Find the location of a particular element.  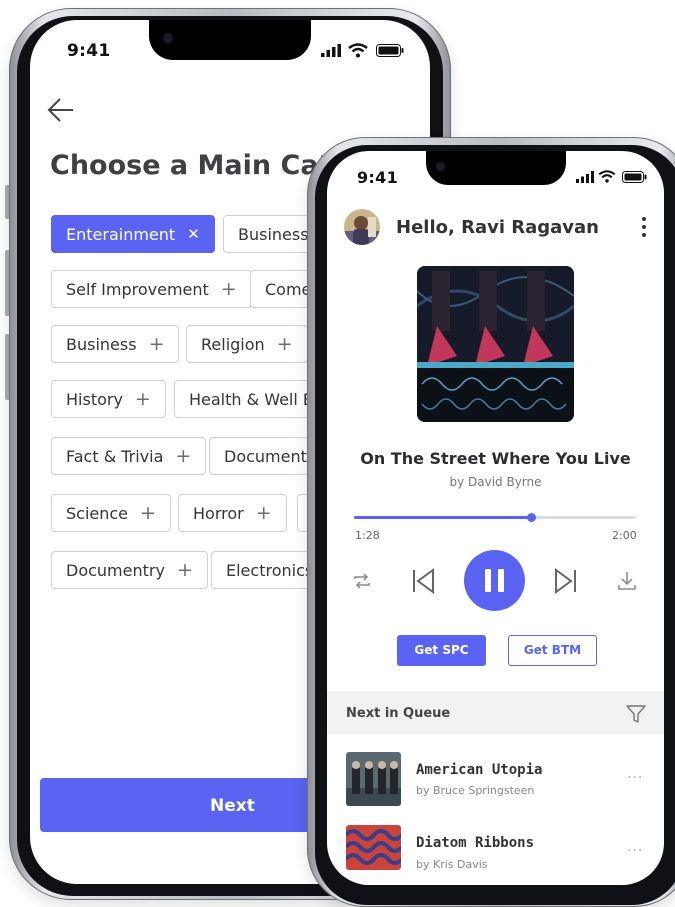

left-status-time: 9:41 is located at coordinates (89, 51).